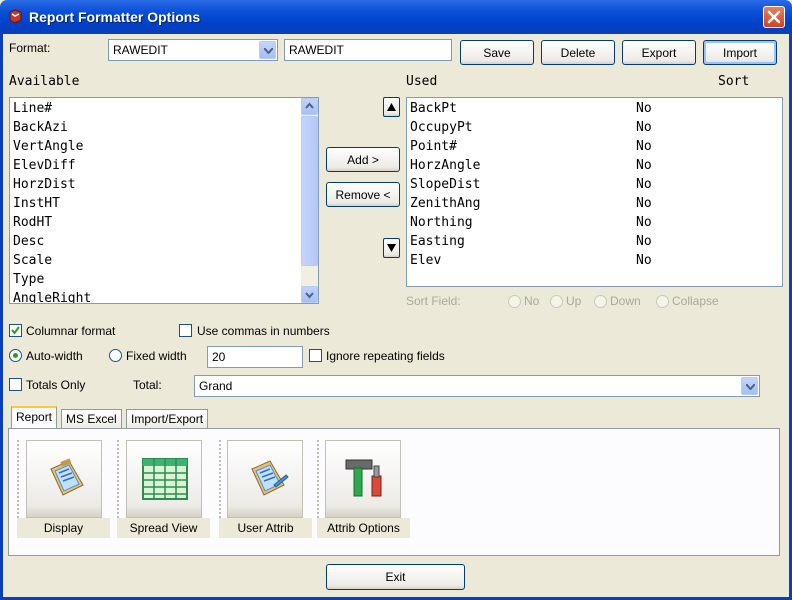 The height and width of the screenshot is (600, 792). Describe the element at coordinates (32, 260) in the screenshot. I see `available-list-item: Scale` at that location.